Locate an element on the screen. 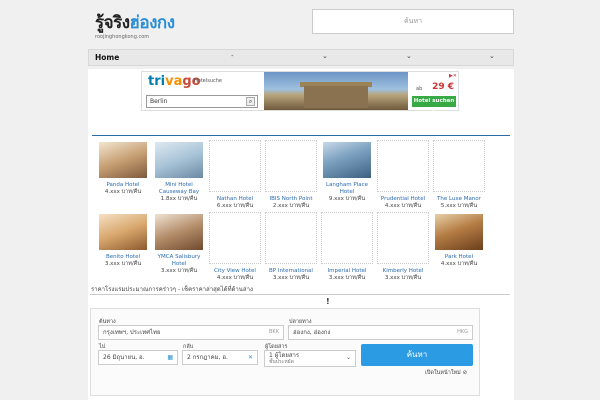 The image size is (600, 400). hotel-price: 9.xxx บาท/คืน is located at coordinates (347, 199).